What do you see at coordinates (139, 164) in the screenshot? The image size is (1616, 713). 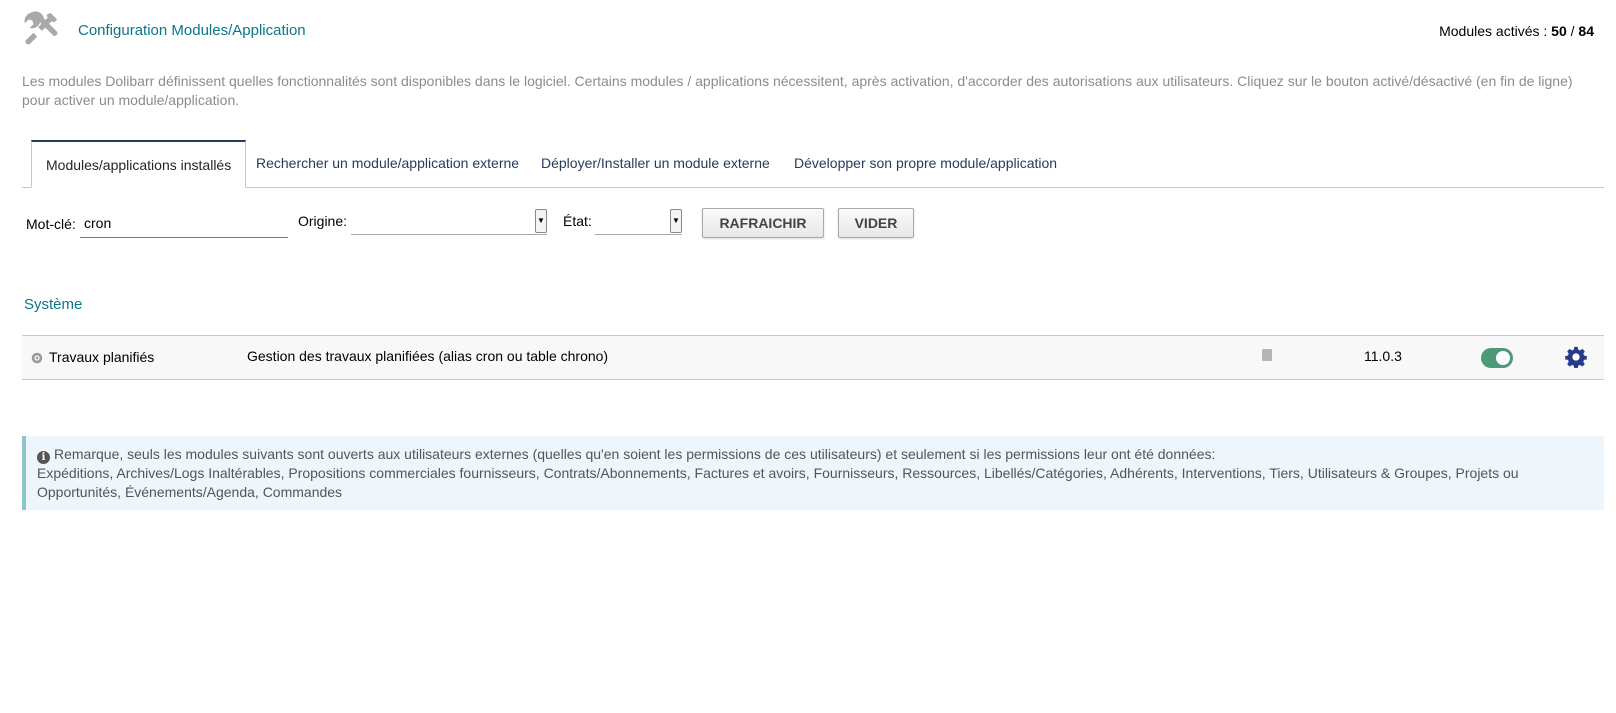 I see `tab-installed-modules: Modules/applications installés` at bounding box center [139, 164].